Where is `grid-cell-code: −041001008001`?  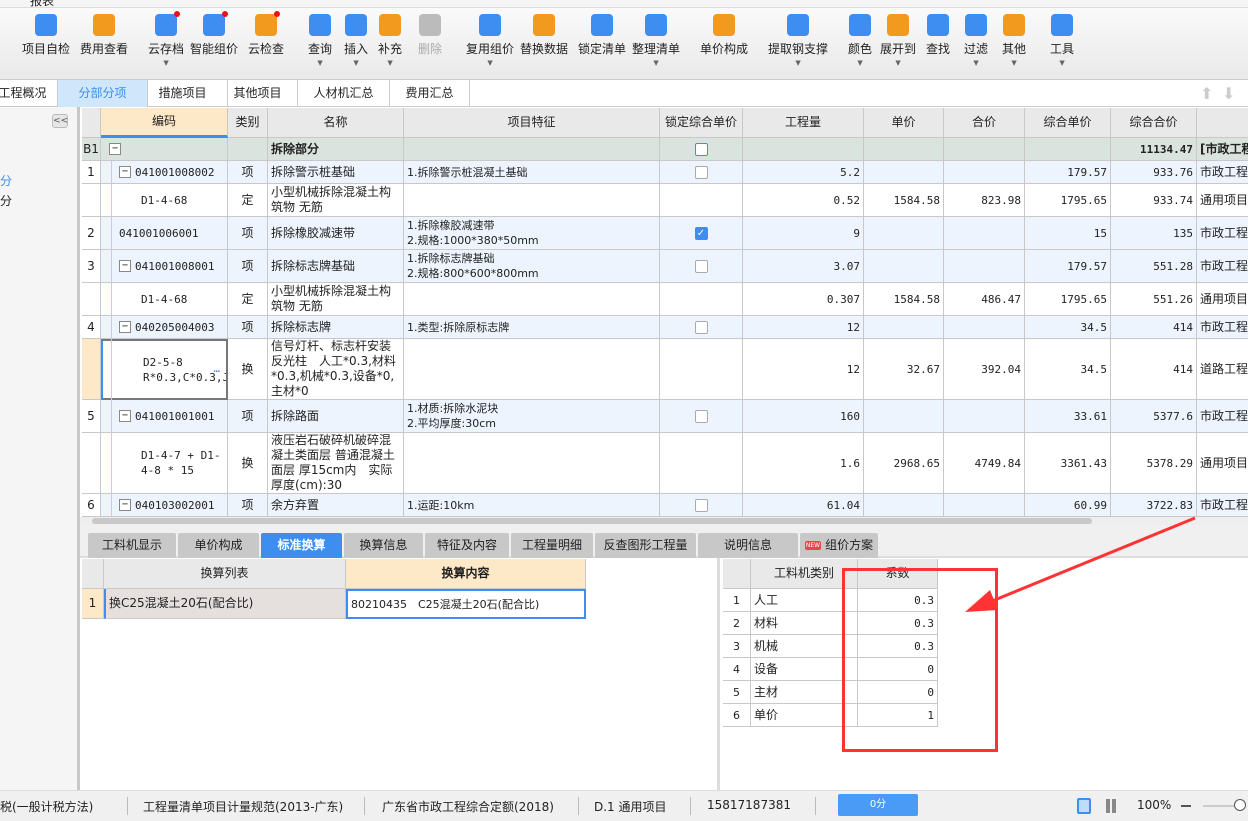 grid-cell-code: −041001008001 is located at coordinates (164, 266).